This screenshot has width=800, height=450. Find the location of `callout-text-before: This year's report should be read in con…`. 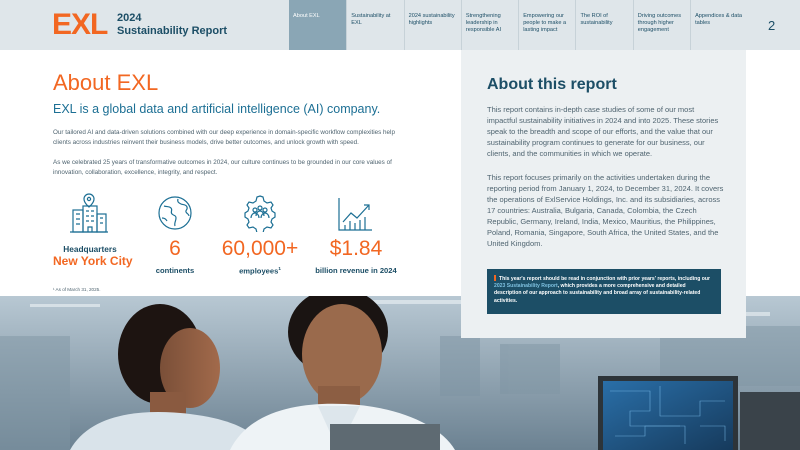

callout-text-before: This year's report should be read in con… is located at coordinates (605, 279).